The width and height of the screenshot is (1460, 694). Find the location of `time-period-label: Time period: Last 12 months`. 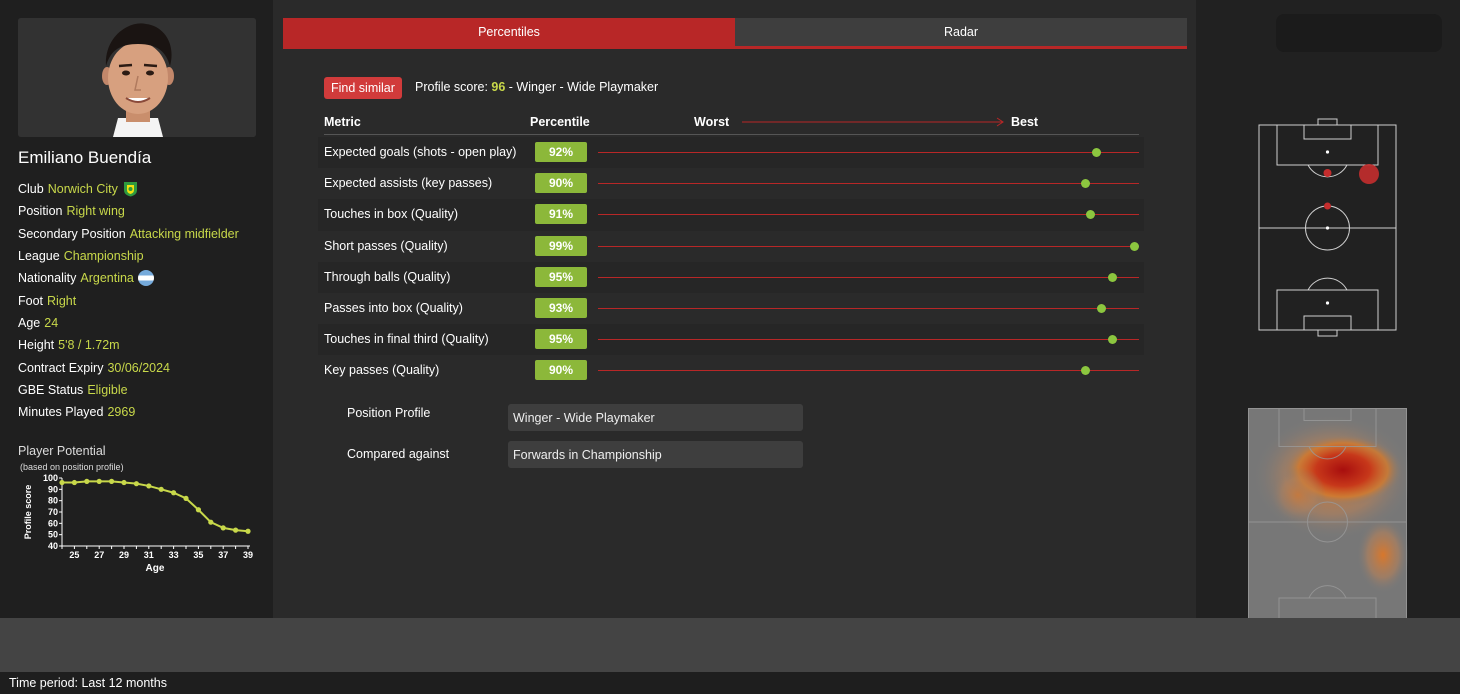

time-period-label: Time period: Last 12 months is located at coordinates (88, 683).